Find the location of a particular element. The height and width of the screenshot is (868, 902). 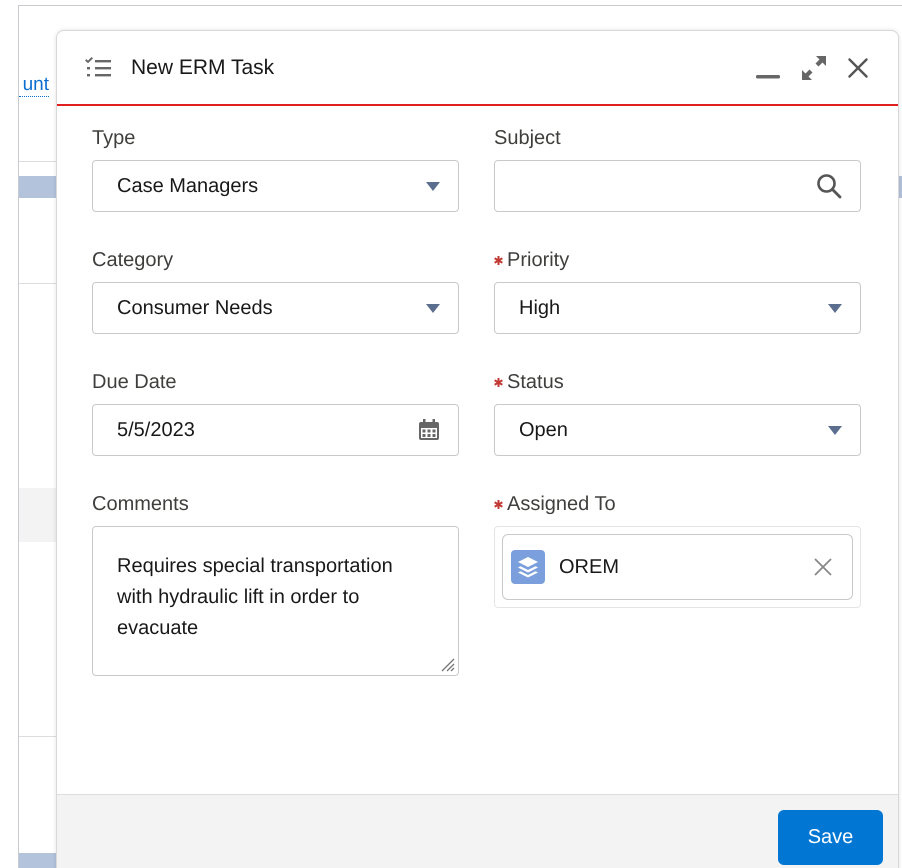

modal-title: New ERM Task is located at coordinates (203, 68).